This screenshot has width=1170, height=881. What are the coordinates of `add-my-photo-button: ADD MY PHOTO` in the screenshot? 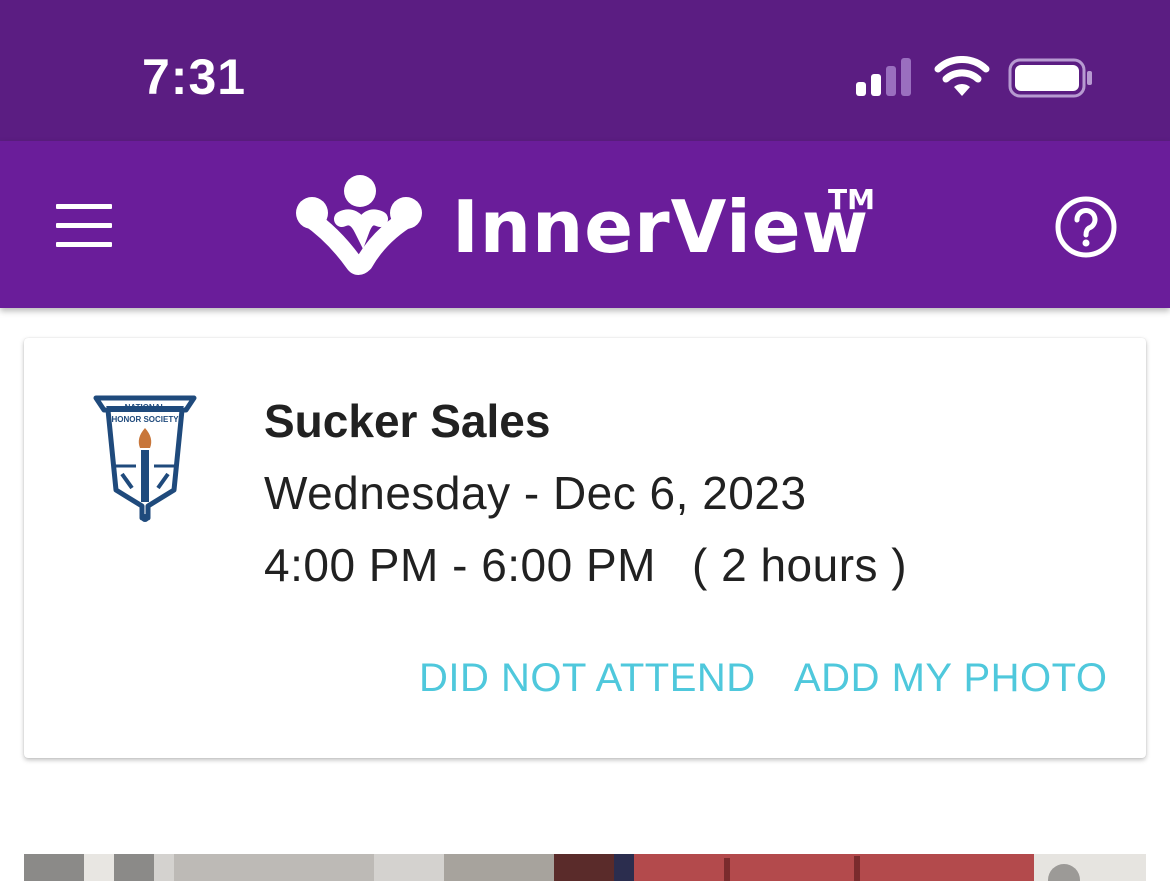 It's located at (950, 678).